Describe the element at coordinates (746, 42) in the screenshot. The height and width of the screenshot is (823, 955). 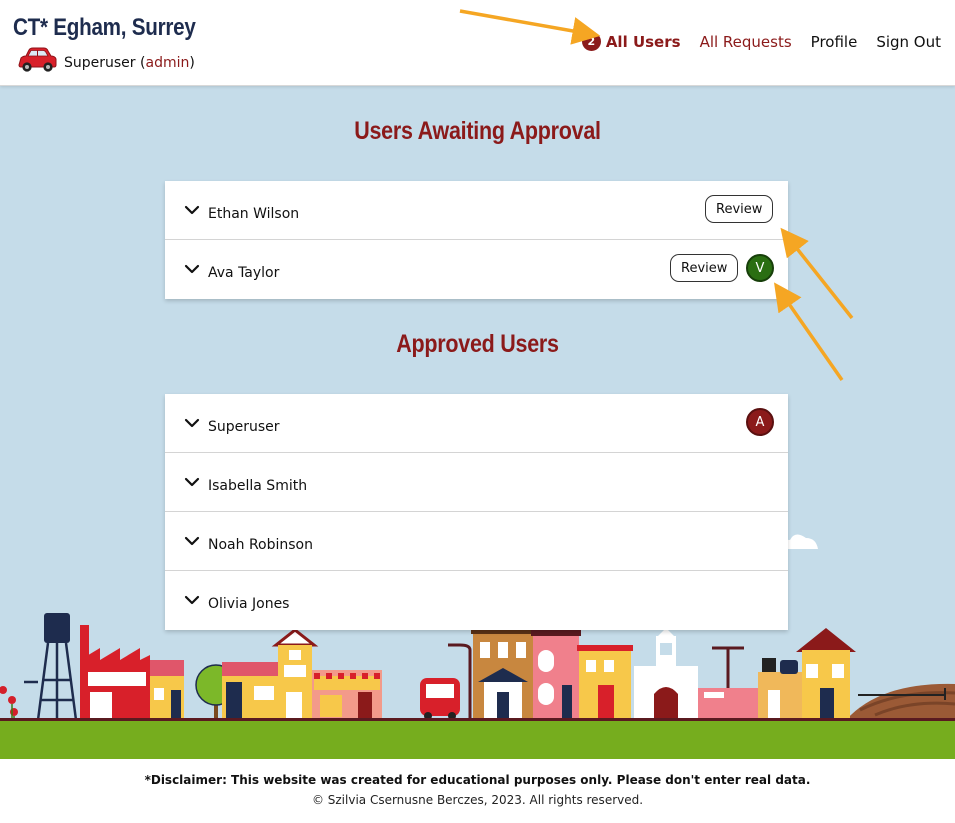
I see `nav-all-requests: All Requests` at that location.